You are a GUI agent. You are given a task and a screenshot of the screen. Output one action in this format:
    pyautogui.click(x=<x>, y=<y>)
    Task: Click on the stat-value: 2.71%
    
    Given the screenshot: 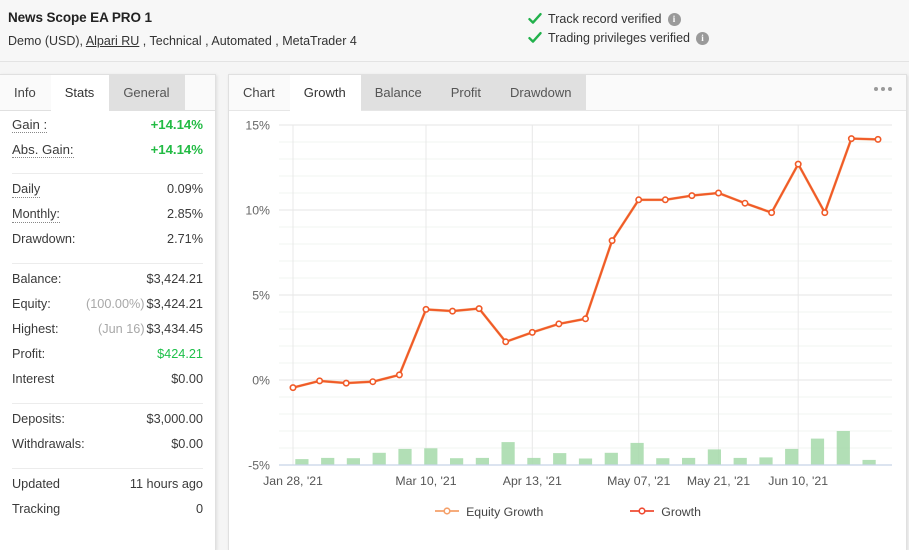 What is the action you would take?
    pyautogui.click(x=185, y=239)
    